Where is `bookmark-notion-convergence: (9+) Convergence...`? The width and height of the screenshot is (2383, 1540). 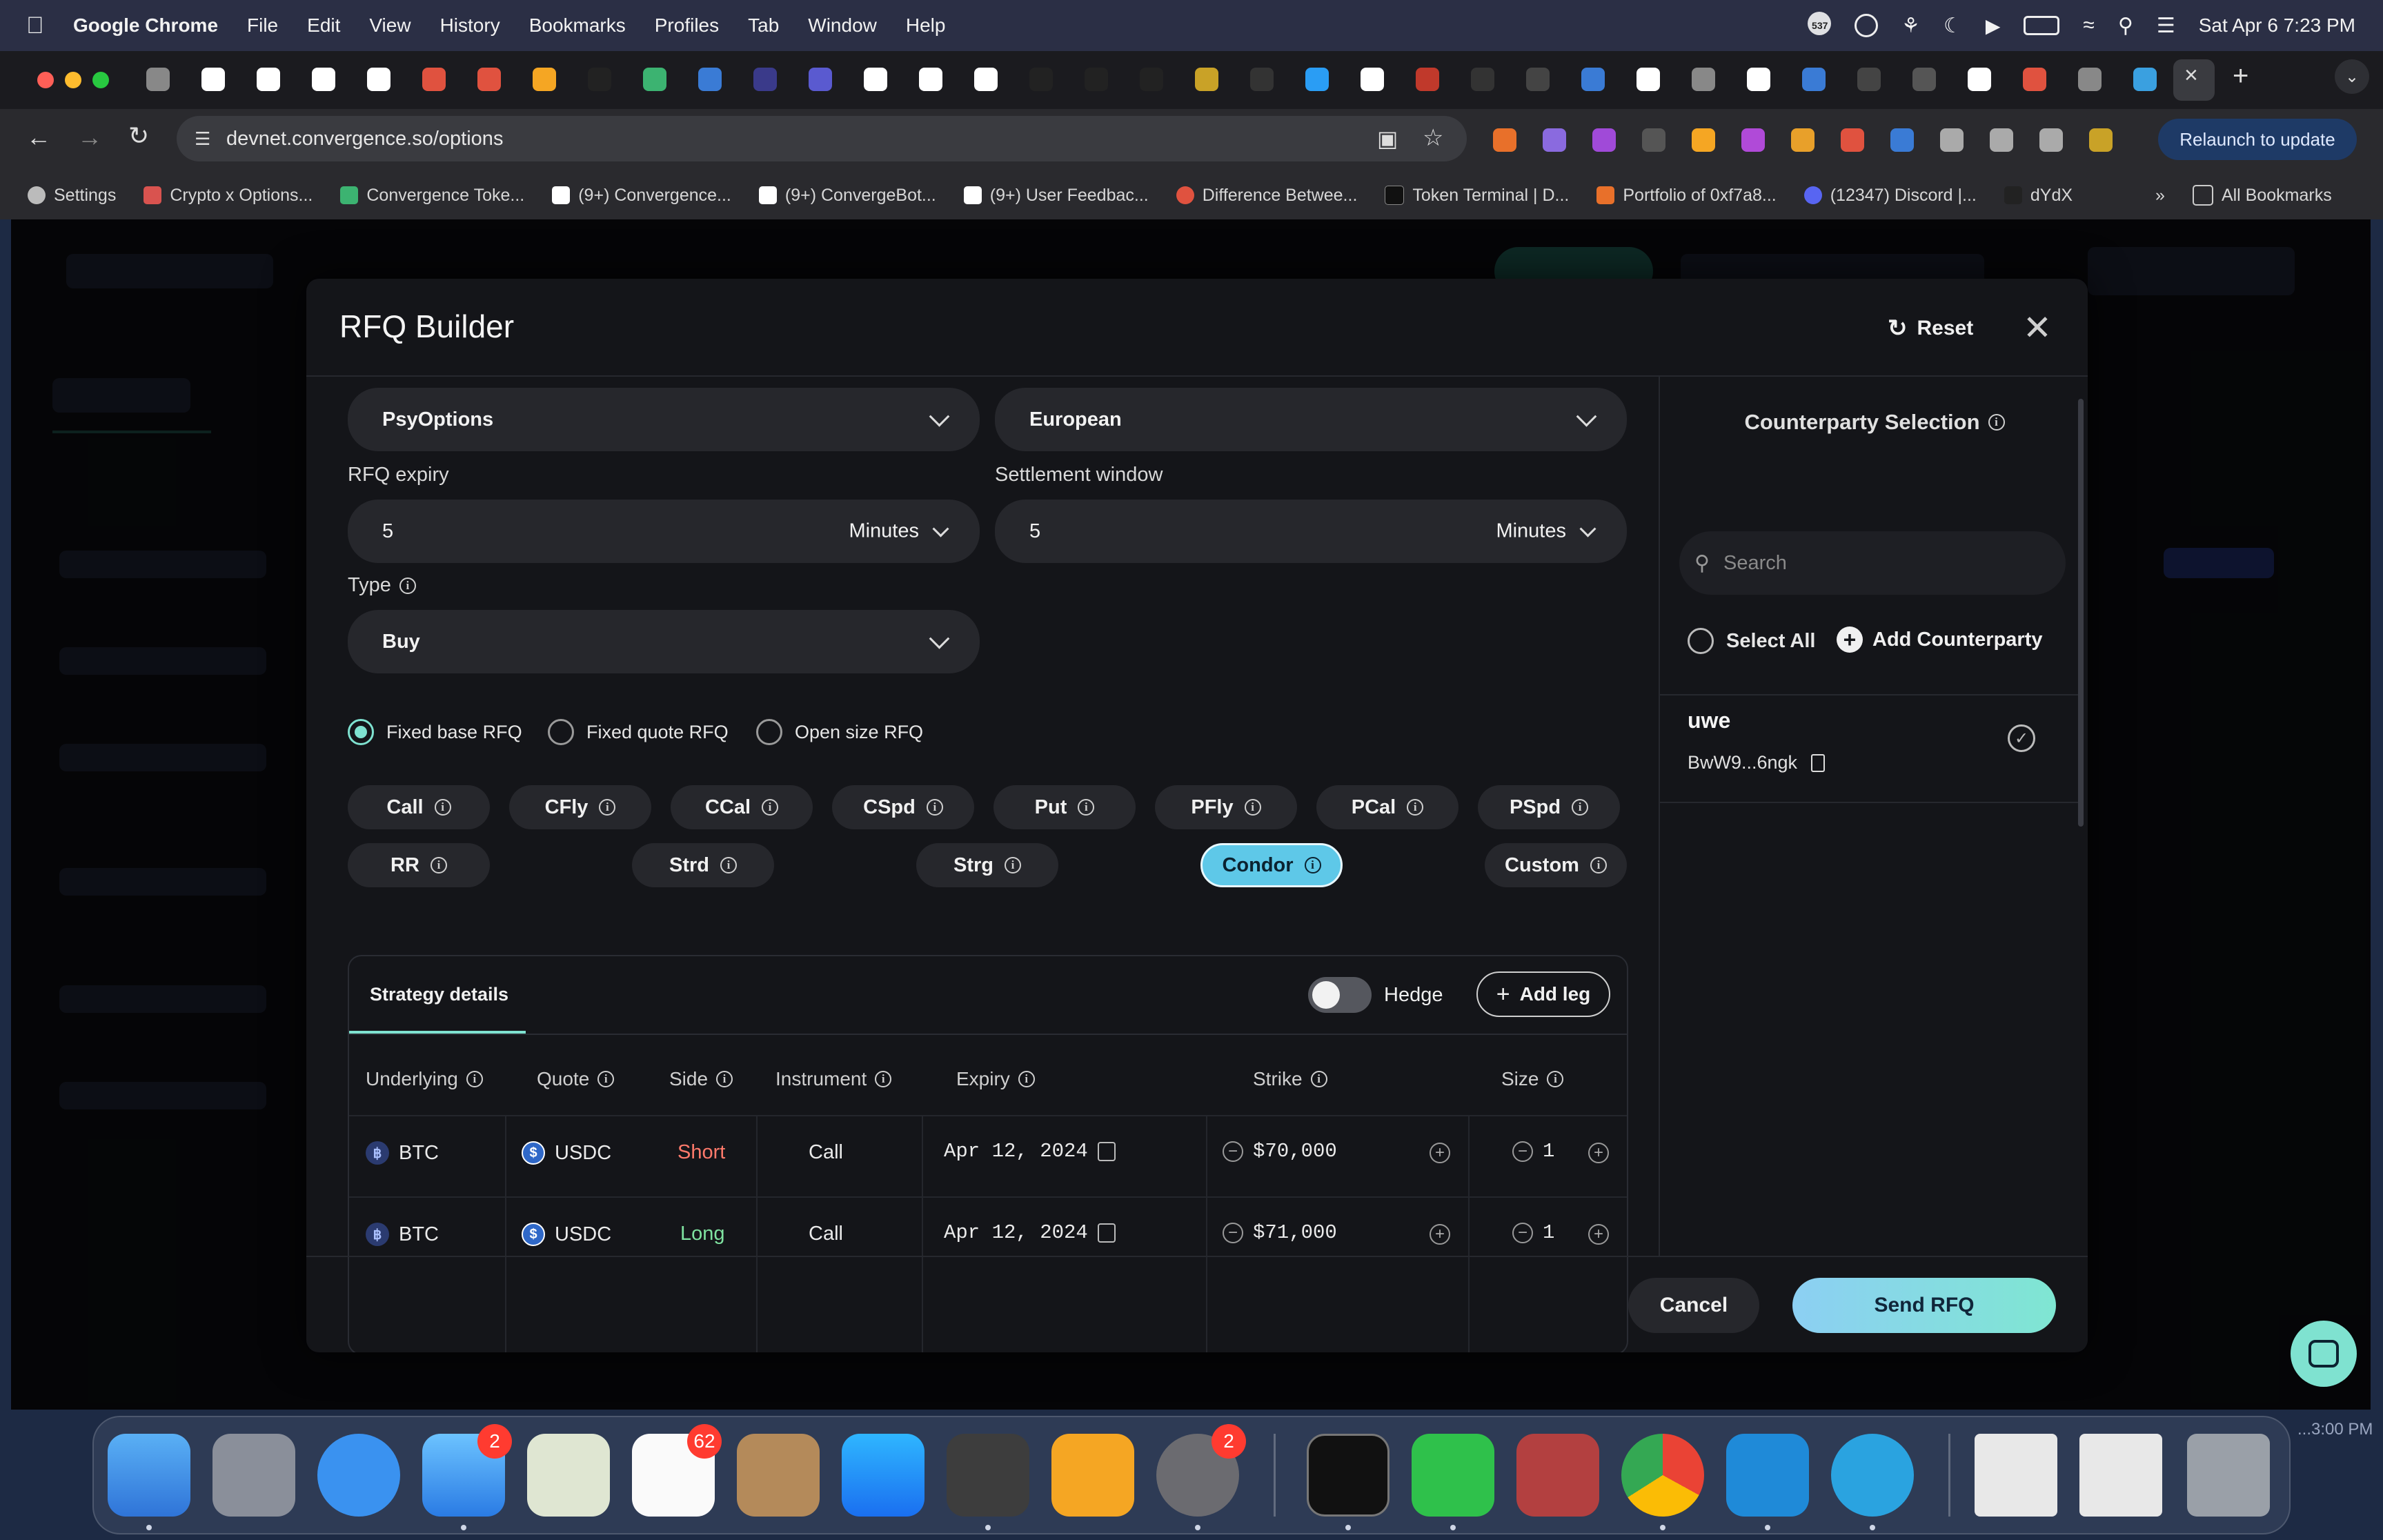
bookmark-notion-convergence: (9+) Convergence... is located at coordinates (641, 196).